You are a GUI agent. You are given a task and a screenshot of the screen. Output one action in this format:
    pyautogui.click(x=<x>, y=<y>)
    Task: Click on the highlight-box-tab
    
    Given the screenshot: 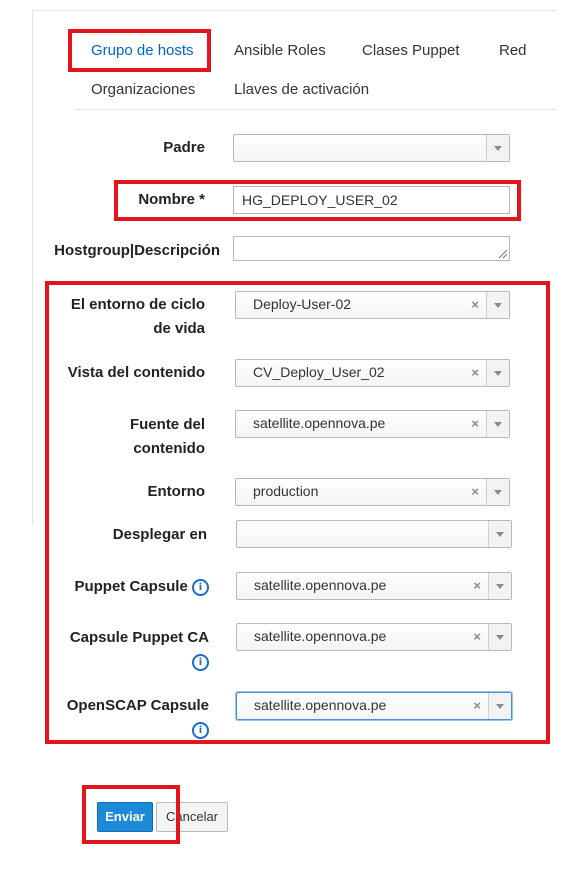 What is the action you would take?
    pyautogui.click(x=139, y=50)
    